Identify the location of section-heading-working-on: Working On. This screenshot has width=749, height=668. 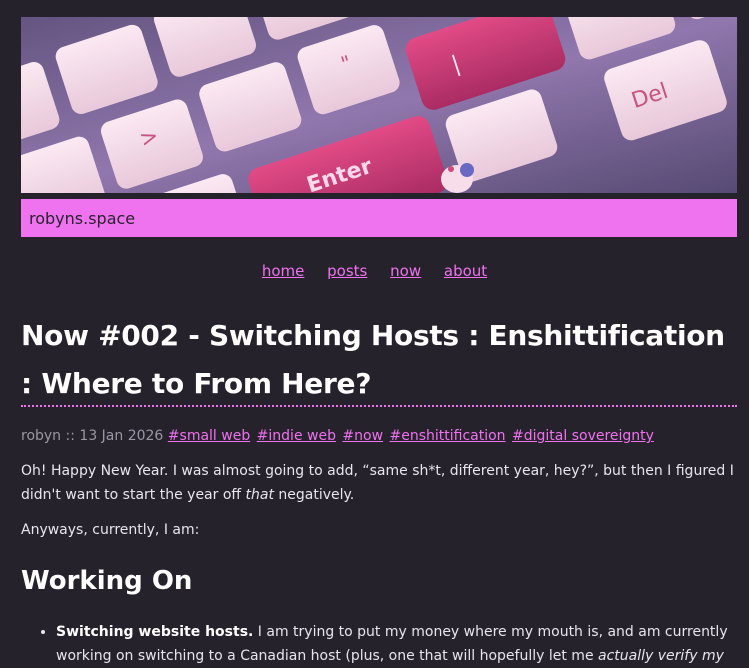
(107, 581).